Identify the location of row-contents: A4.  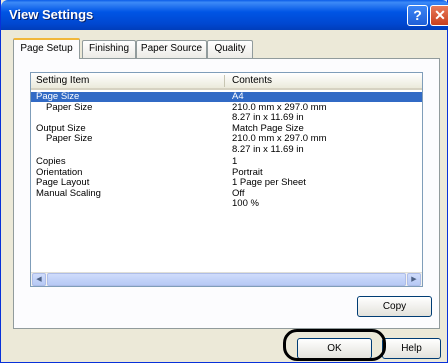
(238, 96).